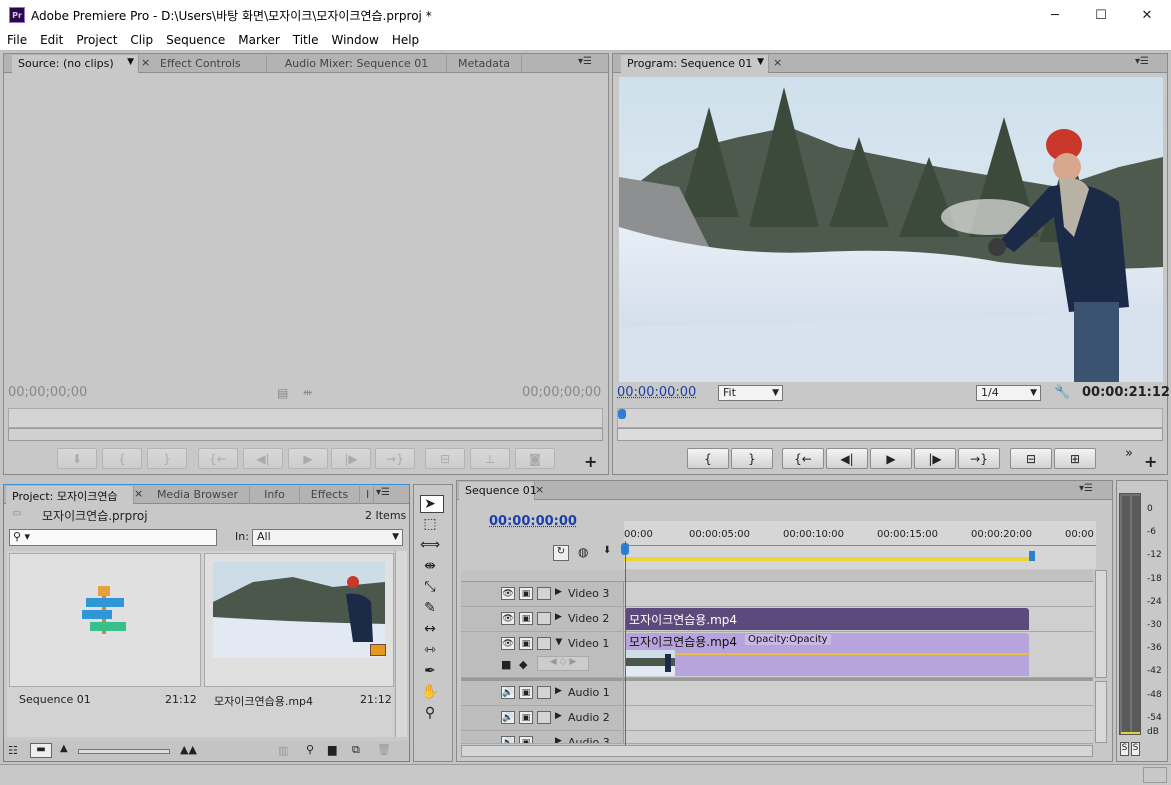 The width and height of the screenshot is (1171, 785). Describe the element at coordinates (384, 749) in the screenshot. I see `delete-icon: 🗑` at that location.